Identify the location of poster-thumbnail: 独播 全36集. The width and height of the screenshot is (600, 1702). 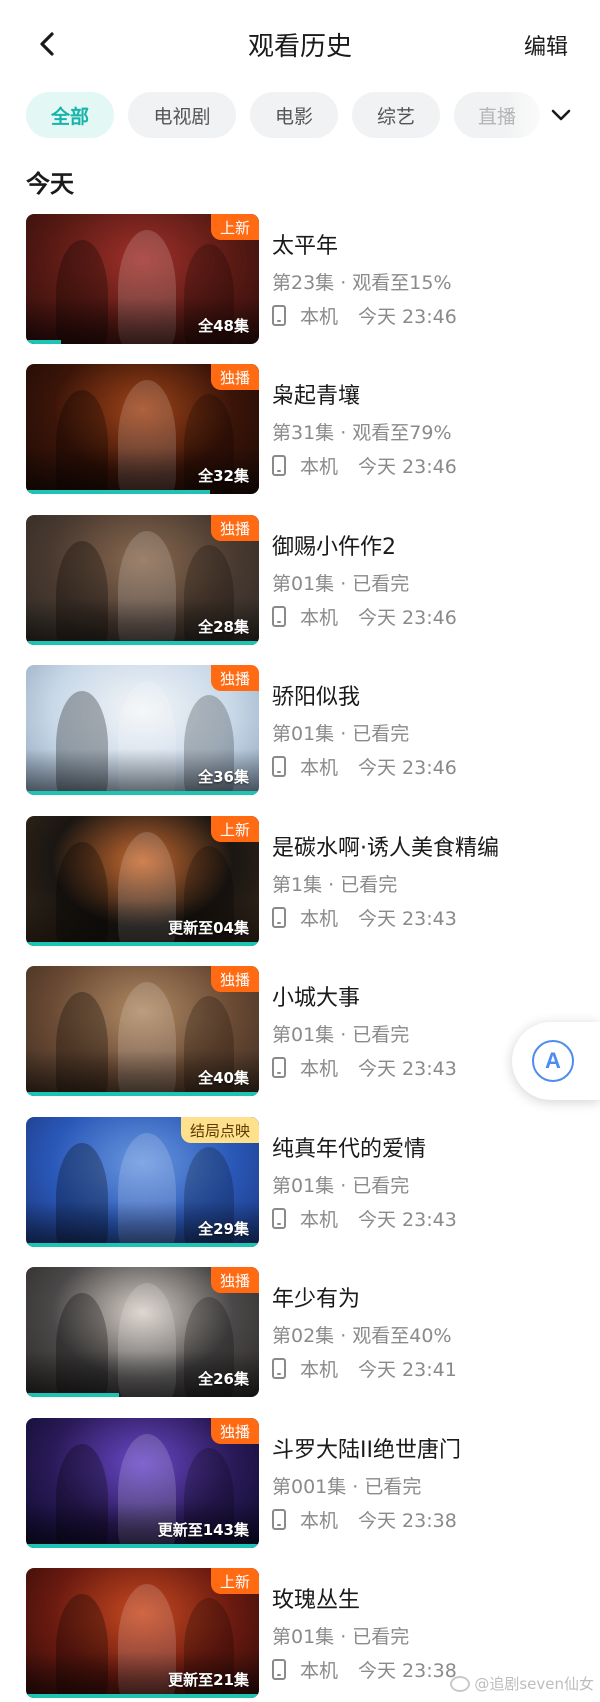
(142, 730).